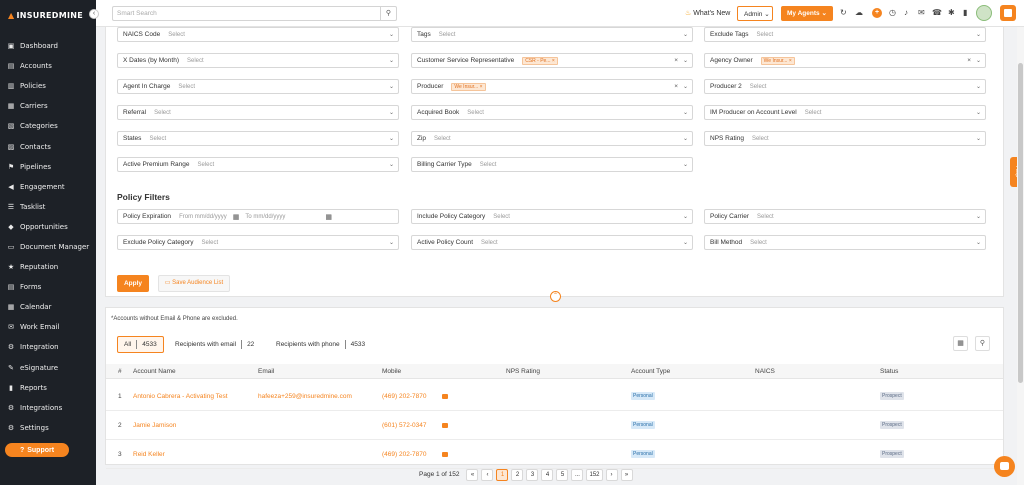 The width and height of the screenshot is (1024, 485). What do you see at coordinates (48, 247) in the screenshot?
I see `sidebar-item-document-manager: ▭ Document Manager` at bounding box center [48, 247].